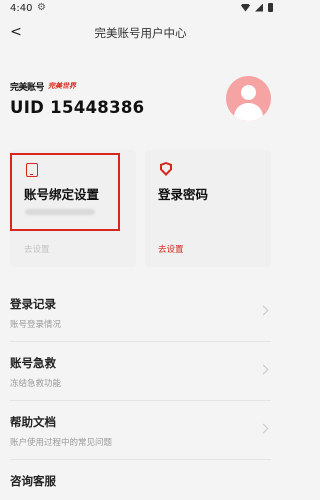 The height and width of the screenshot is (500, 320). What do you see at coordinates (33, 363) in the screenshot?
I see `list-item-title: 账号急救` at bounding box center [33, 363].